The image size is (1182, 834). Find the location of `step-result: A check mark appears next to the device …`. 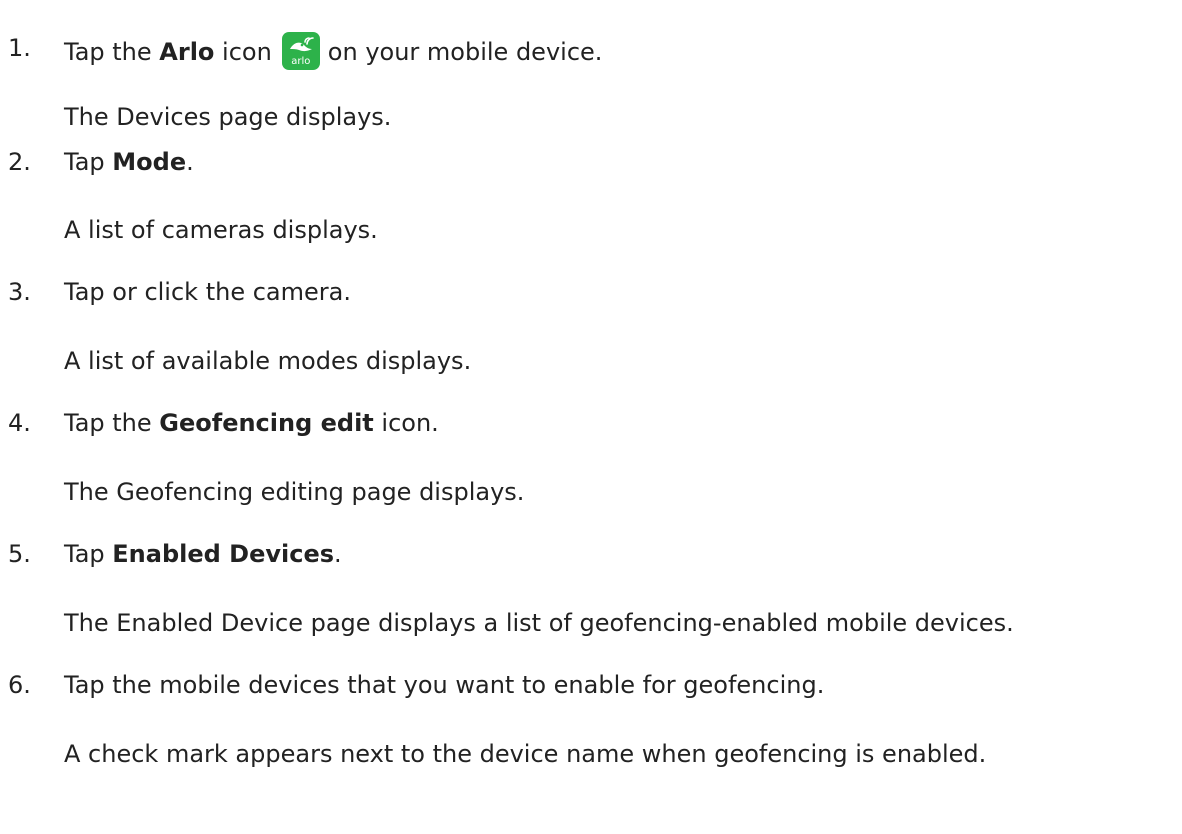

step-result: A check mark appears next to the device … is located at coordinates (525, 754).